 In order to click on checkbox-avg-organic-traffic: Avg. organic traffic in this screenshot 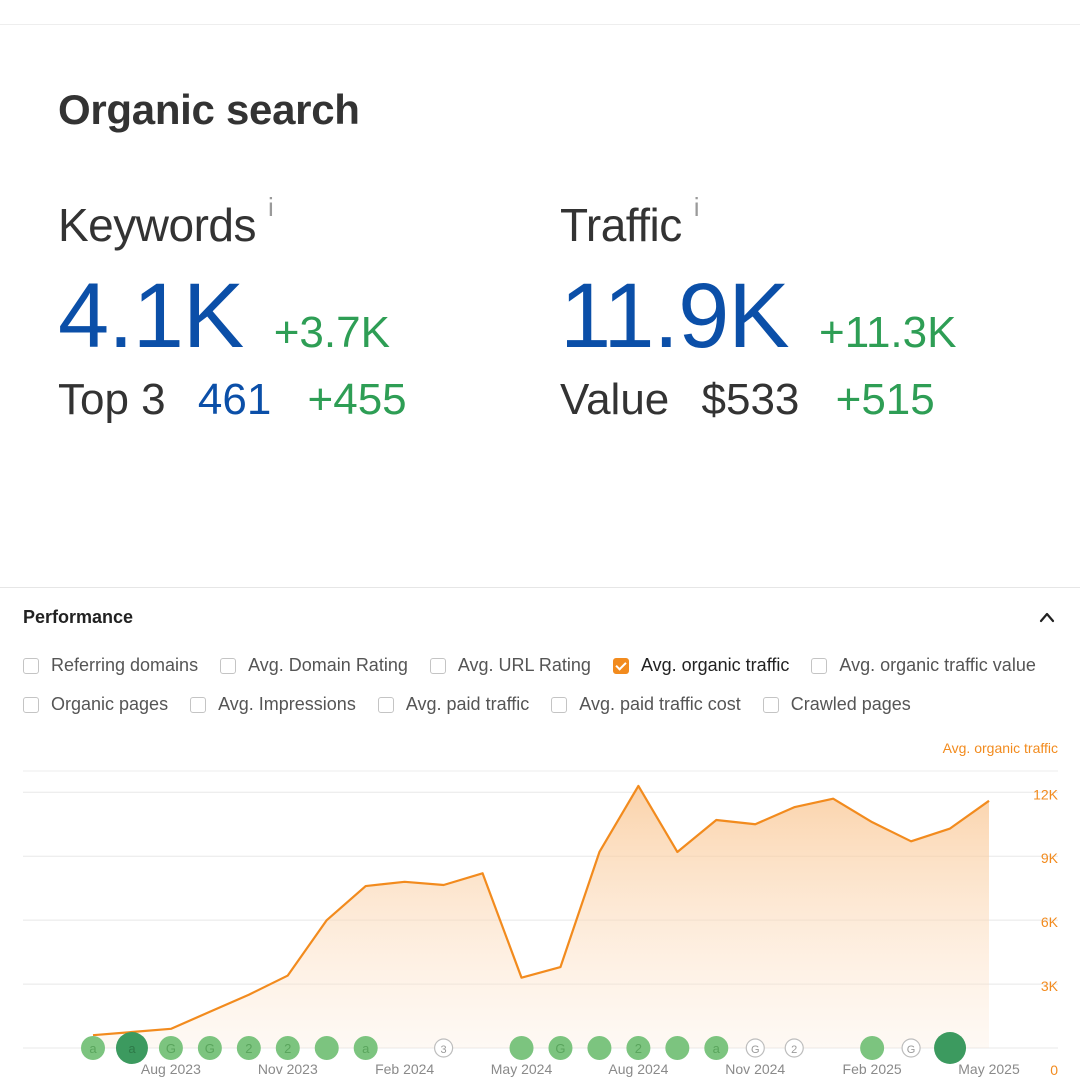, I will do `click(701, 665)`.